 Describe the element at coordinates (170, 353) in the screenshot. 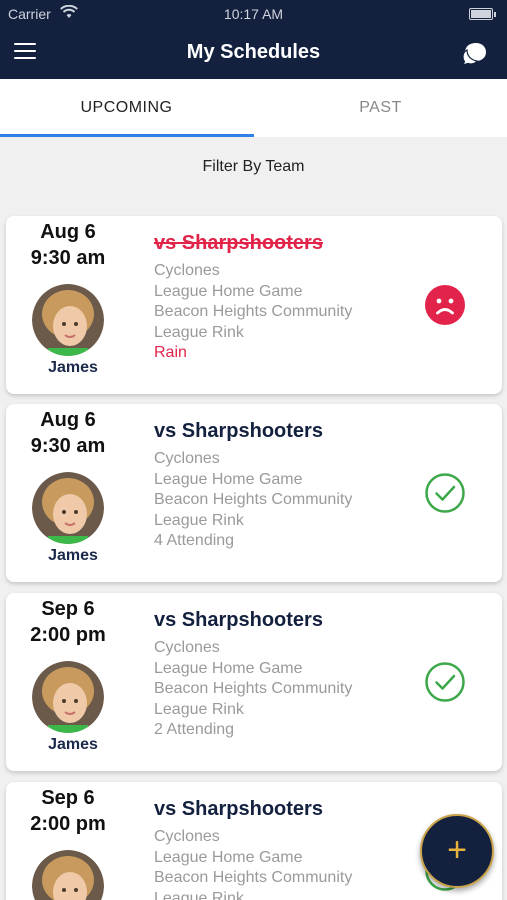

I see `event-note: Rain` at that location.